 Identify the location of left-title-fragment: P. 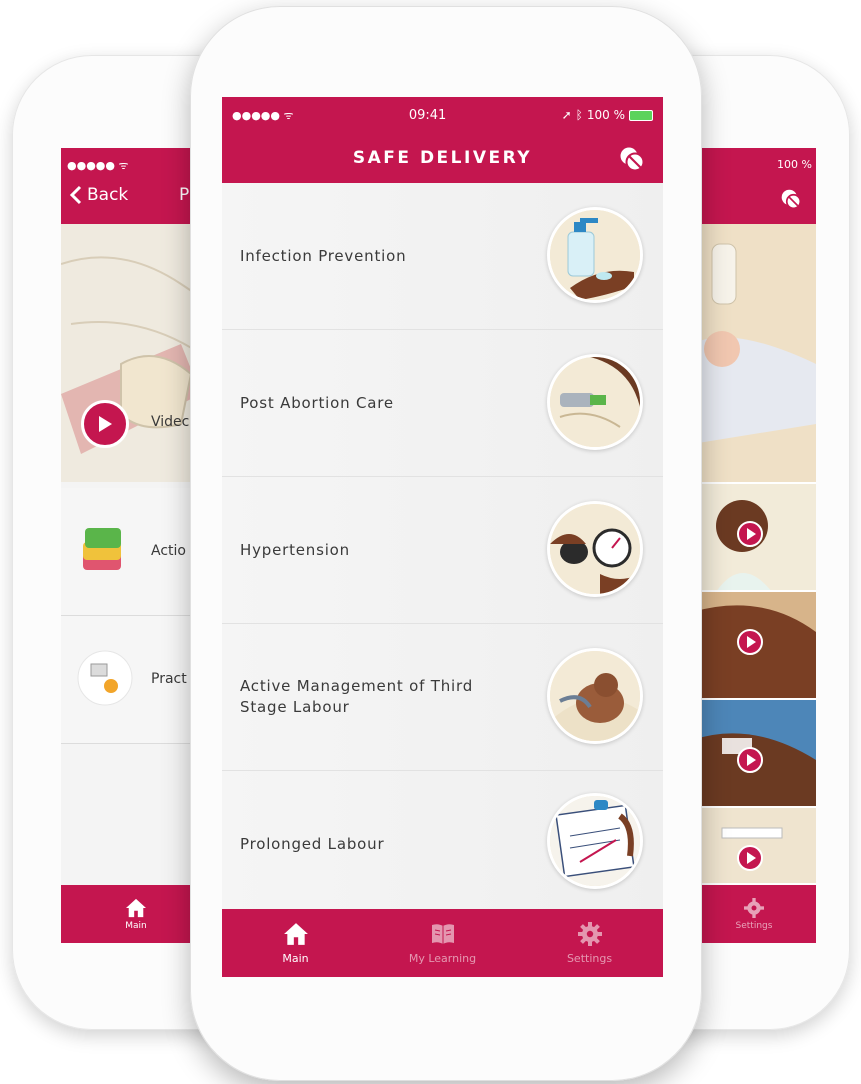
(184, 195).